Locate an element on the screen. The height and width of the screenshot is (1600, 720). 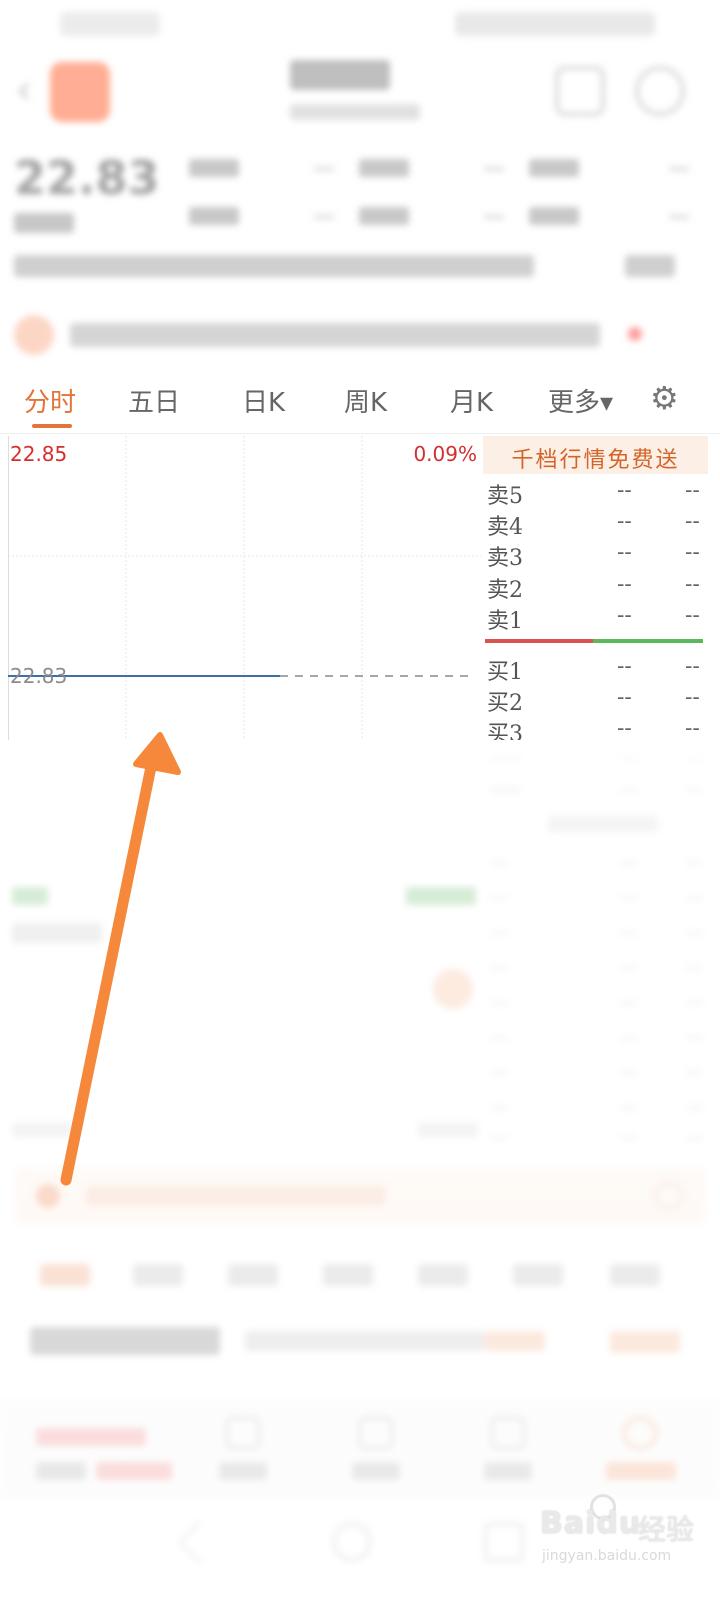
watermark-brand: Baidu is located at coordinates (591, 1523).